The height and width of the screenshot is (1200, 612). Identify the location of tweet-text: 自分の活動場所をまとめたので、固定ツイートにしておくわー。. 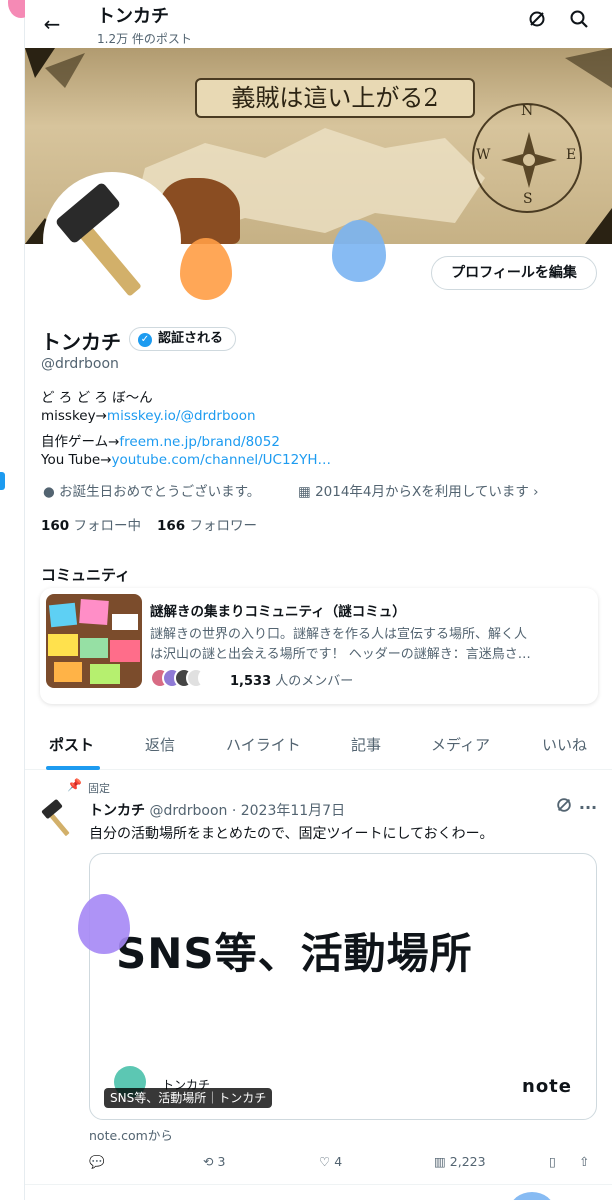
(291, 834).